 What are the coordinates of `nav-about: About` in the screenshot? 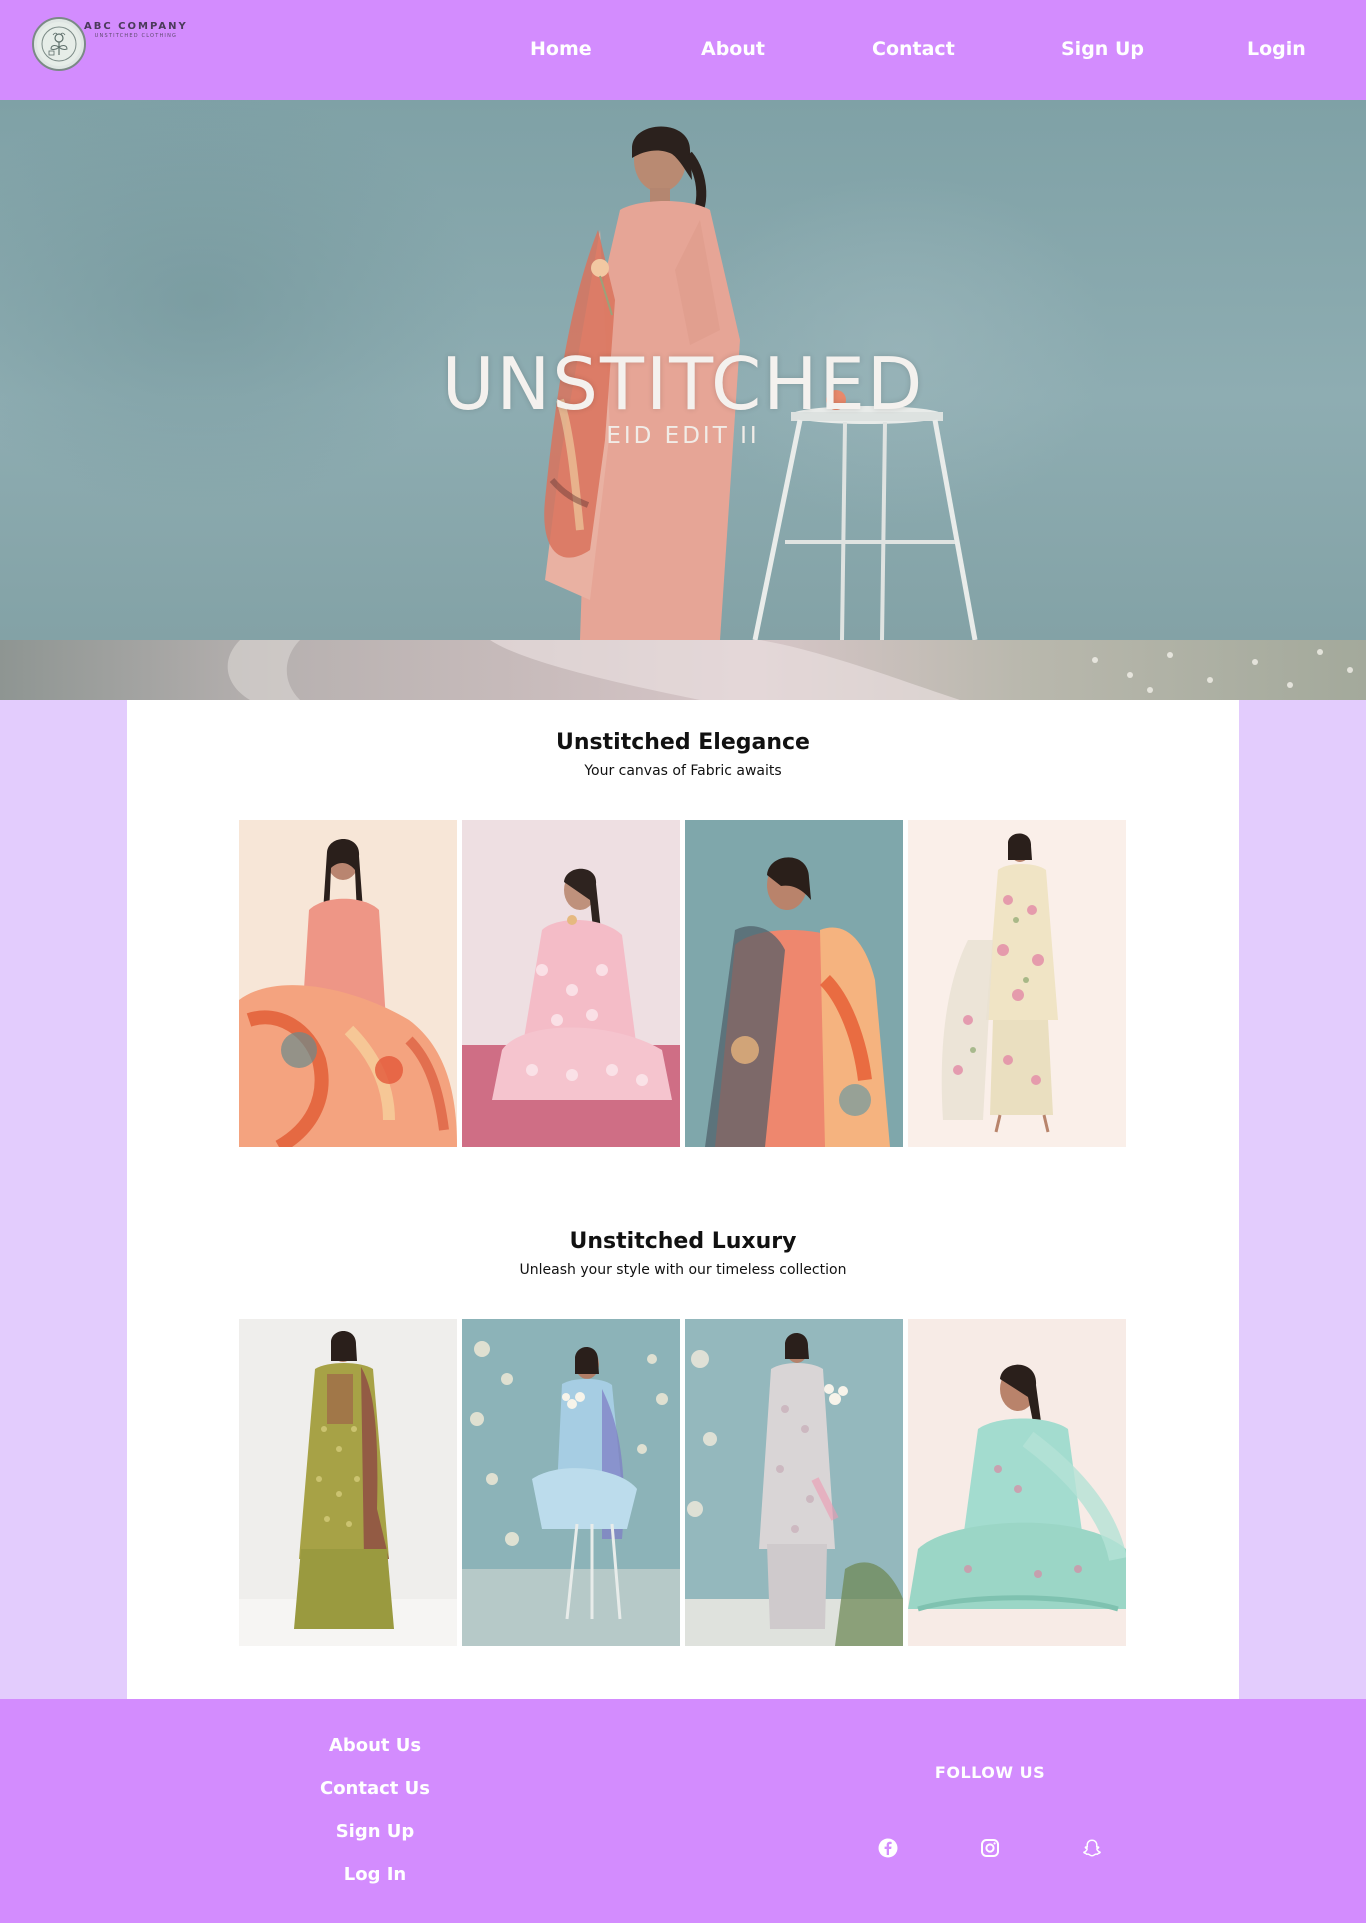 It's located at (733, 49).